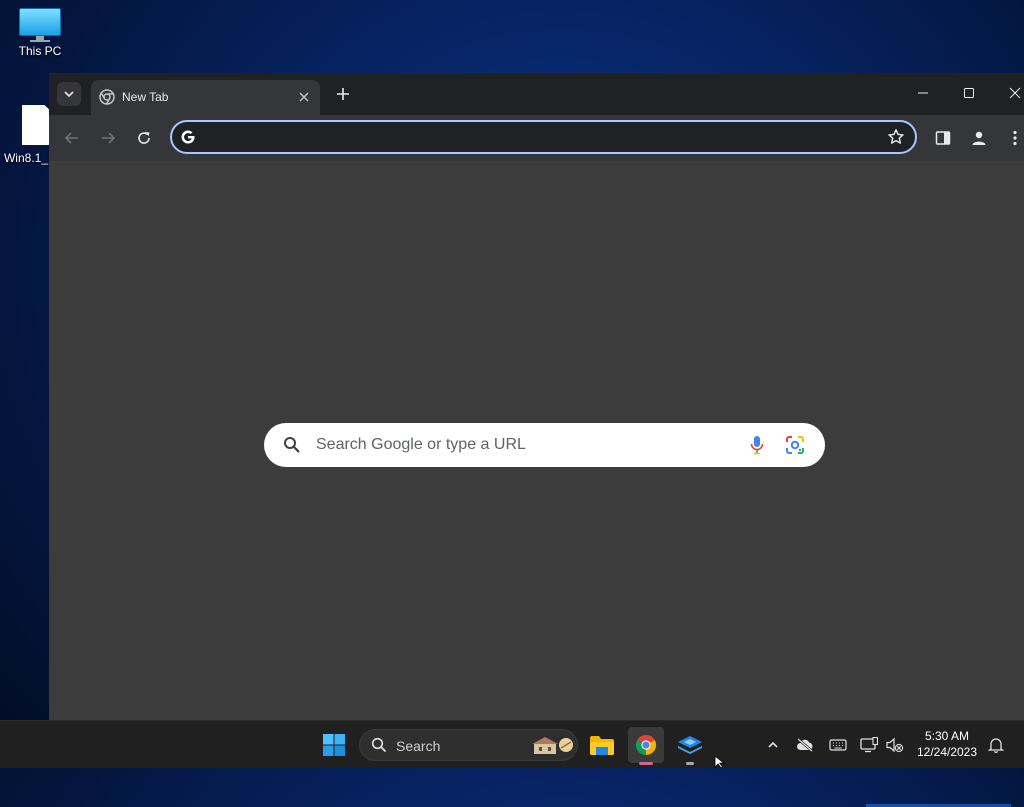  Describe the element at coordinates (421, 444) in the screenshot. I see `search-placeholder: Search Google or type a URL` at that location.